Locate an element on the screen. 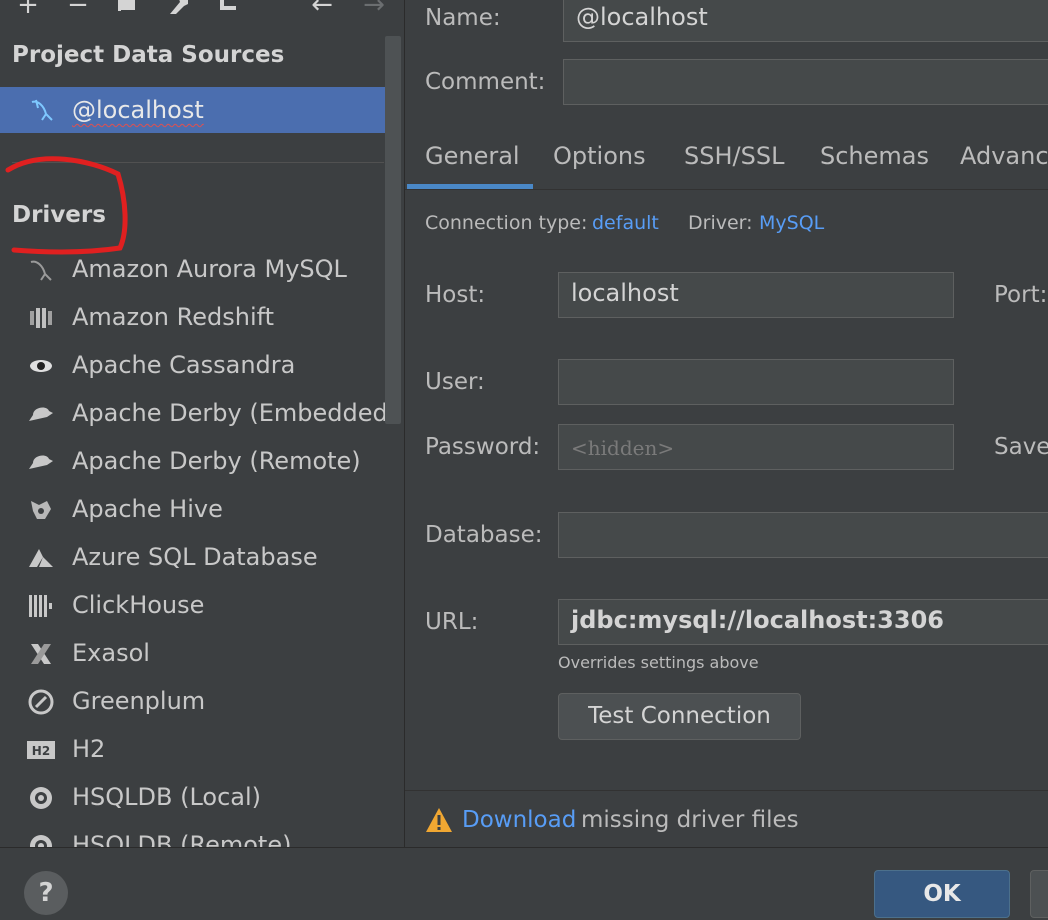 The width and height of the screenshot is (1048, 920). connection-type-link: default is located at coordinates (625, 223).